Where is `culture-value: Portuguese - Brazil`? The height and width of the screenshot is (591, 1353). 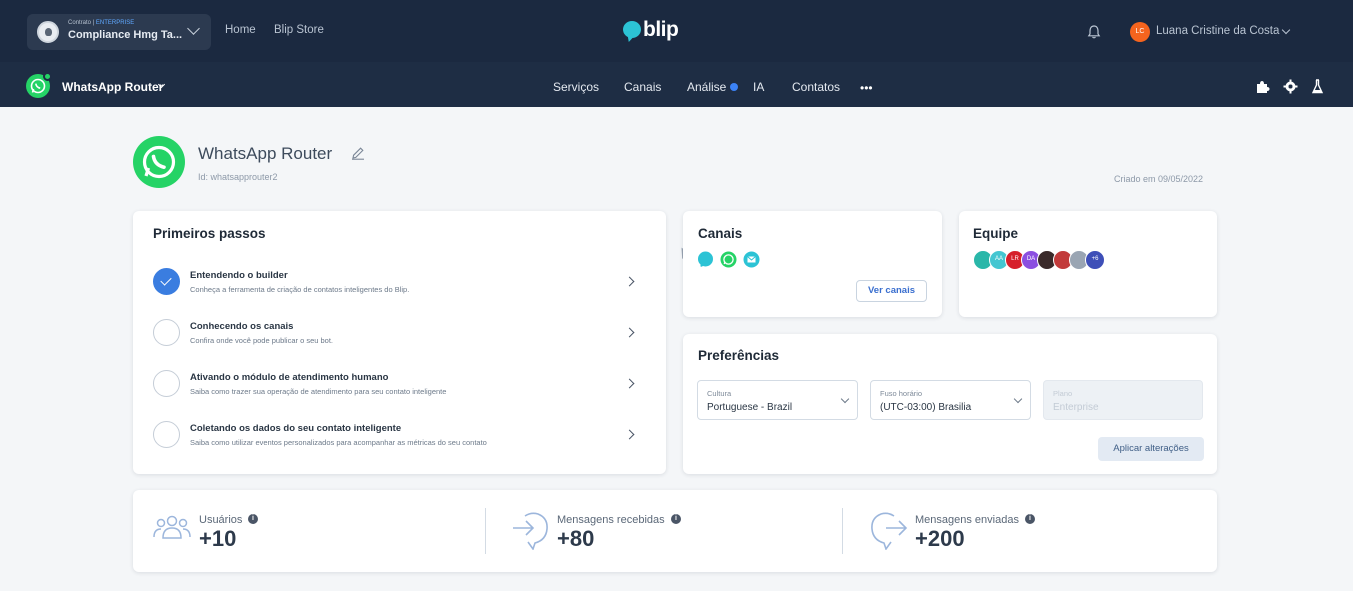 culture-value: Portuguese - Brazil is located at coordinates (750, 407).